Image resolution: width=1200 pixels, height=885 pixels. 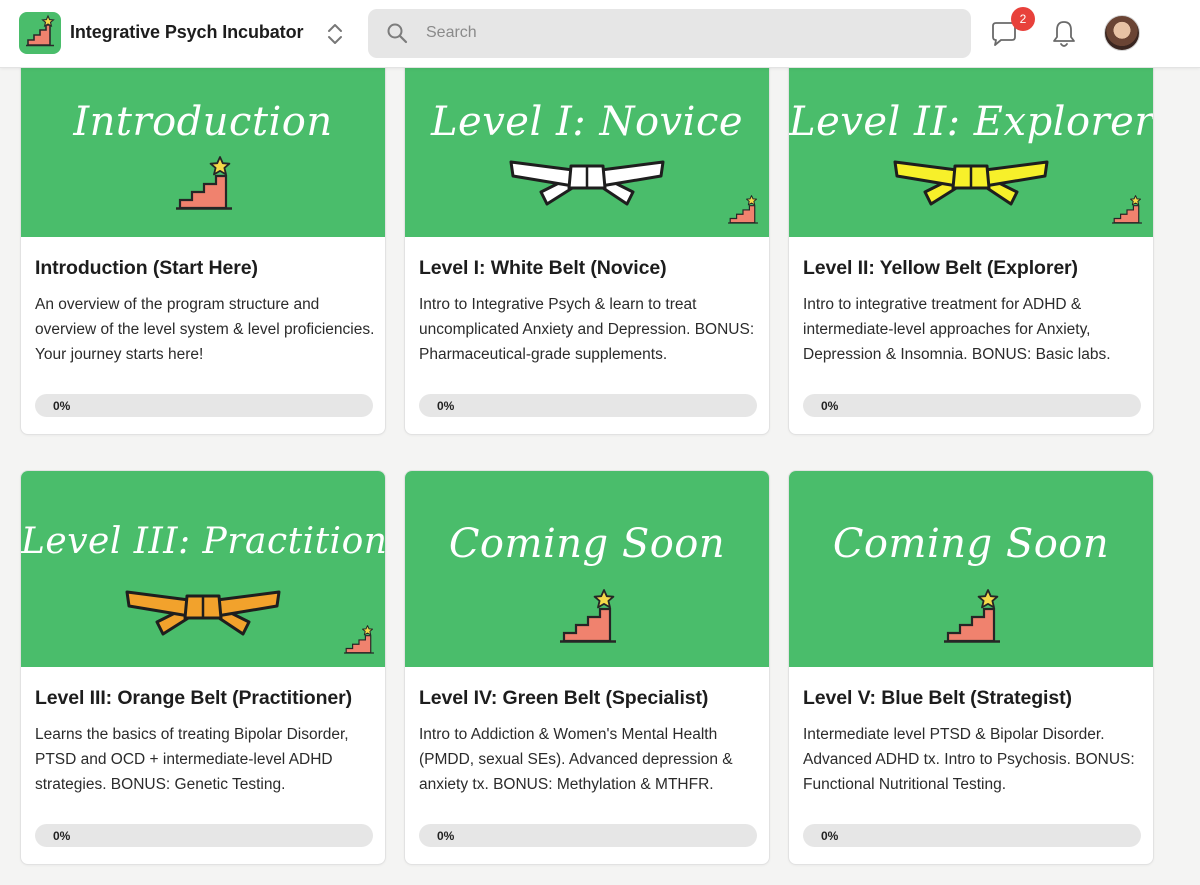 What do you see at coordinates (146, 268) in the screenshot?
I see `course-title: Introduction (Start Here)` at bounding box center [146, 268].